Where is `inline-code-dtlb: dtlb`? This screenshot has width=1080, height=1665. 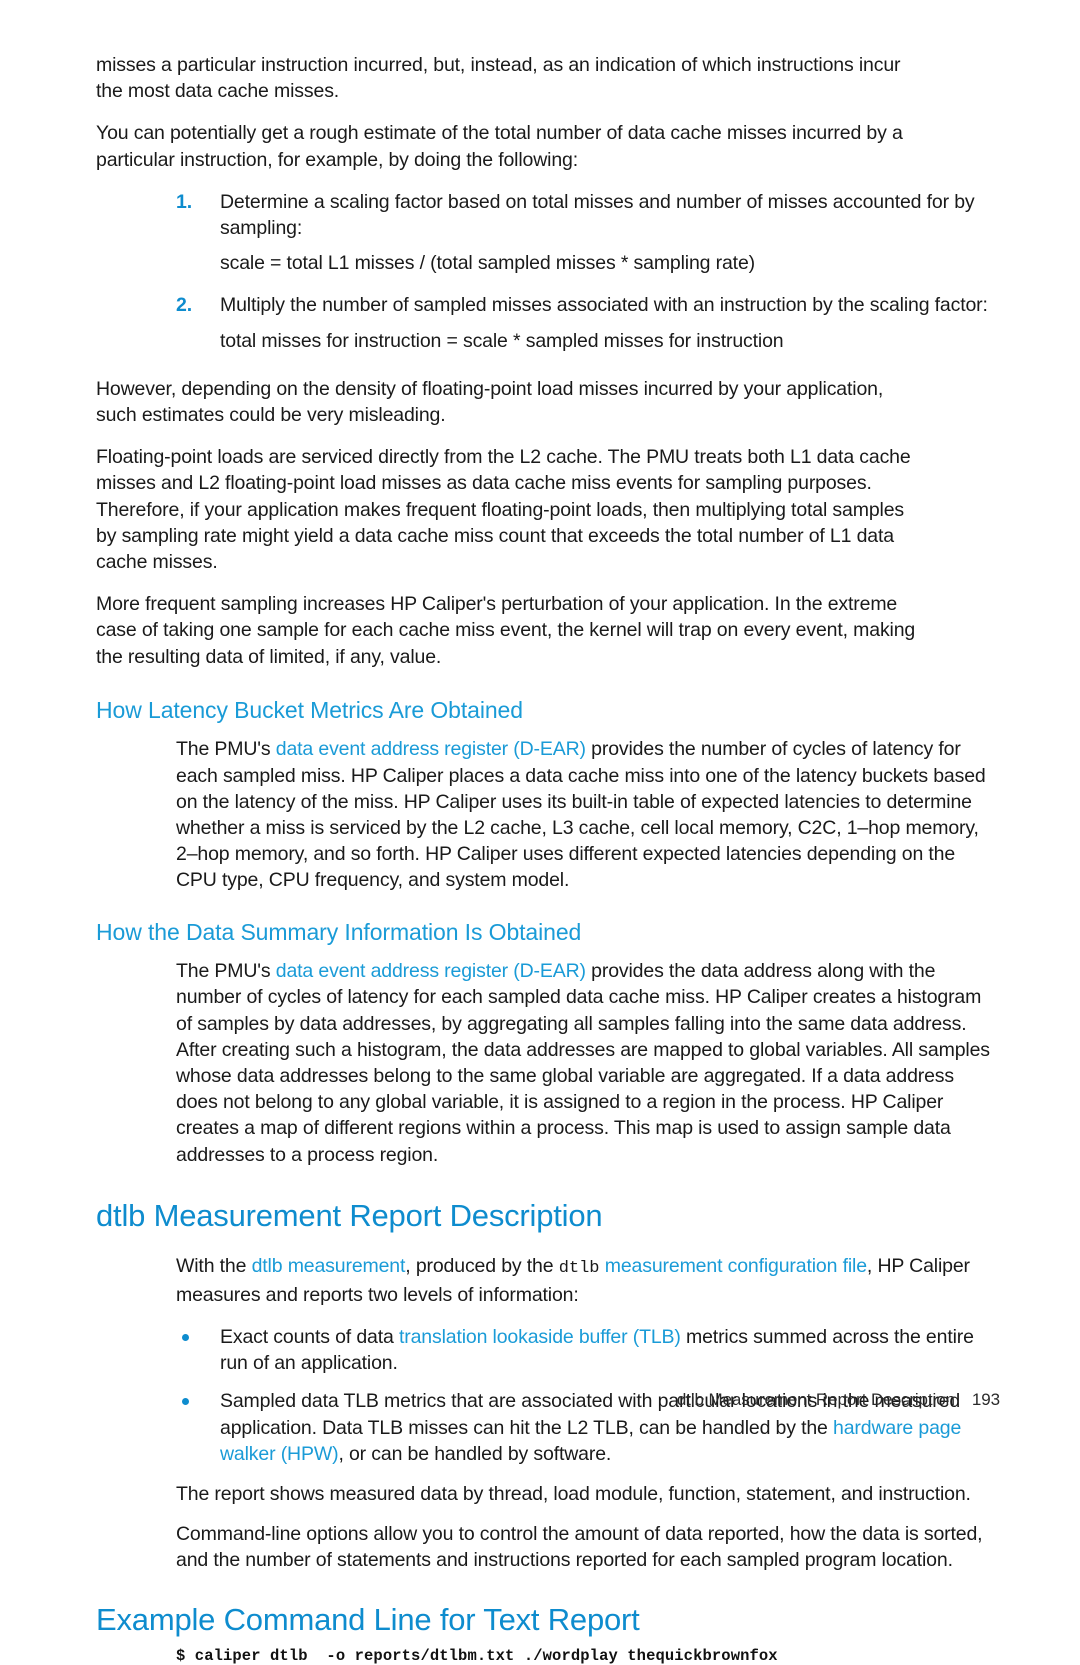
inline-code-dtlb: dtlb is located at coordinates (579, 1268).